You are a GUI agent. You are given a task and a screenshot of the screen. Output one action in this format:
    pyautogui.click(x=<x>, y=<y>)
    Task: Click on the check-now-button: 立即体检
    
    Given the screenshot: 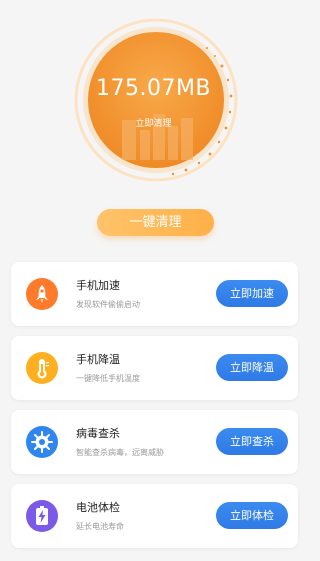 What is the action you would take?
    pyautogui.click(x=252, y=515)
    